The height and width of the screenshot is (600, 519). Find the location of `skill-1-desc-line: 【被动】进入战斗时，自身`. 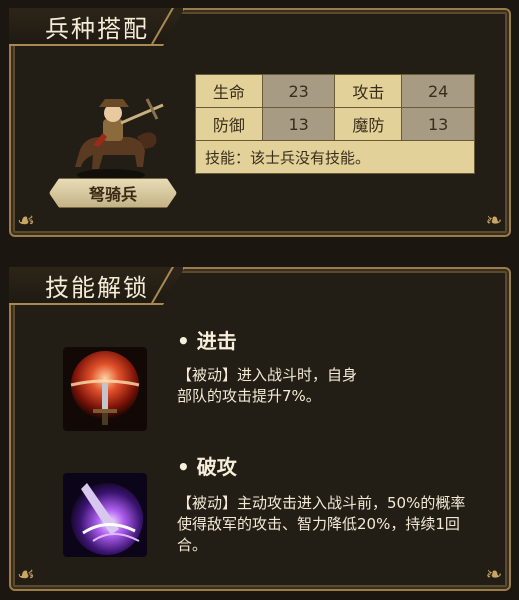

skill-1-desc-line: 【被动】进入战斗时，自身 is located at coordinates (267, 375).